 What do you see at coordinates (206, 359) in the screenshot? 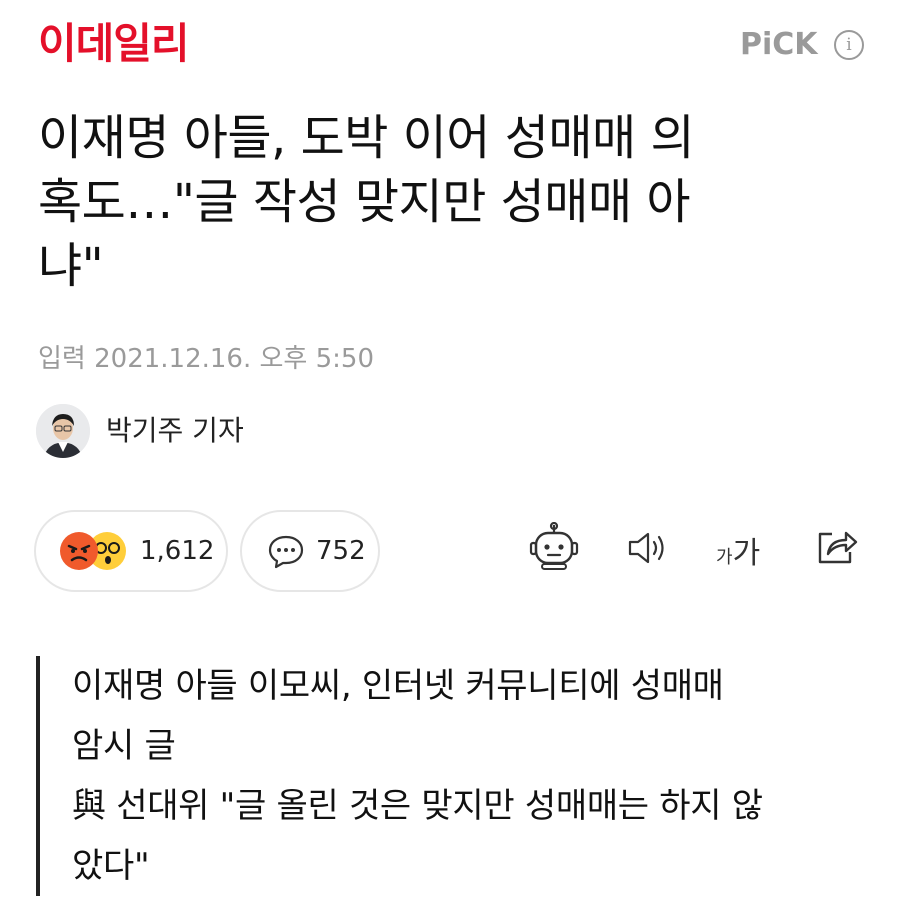
I see `published-date: 입력 2021.12.16. 오후 5:50` at bounding box center [206, 359].